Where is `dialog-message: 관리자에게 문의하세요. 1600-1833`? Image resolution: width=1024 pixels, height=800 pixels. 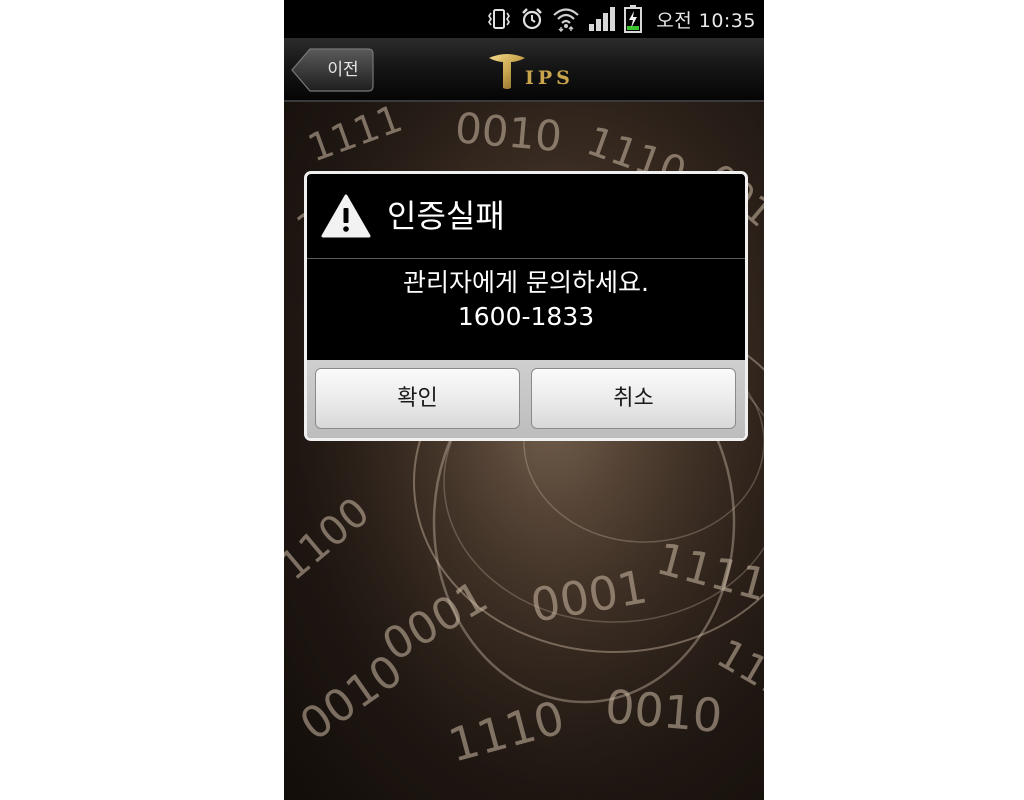
dialog-message: 관리자에게 문의하세요. 1600-1833 is located at coordinates (526, 300).